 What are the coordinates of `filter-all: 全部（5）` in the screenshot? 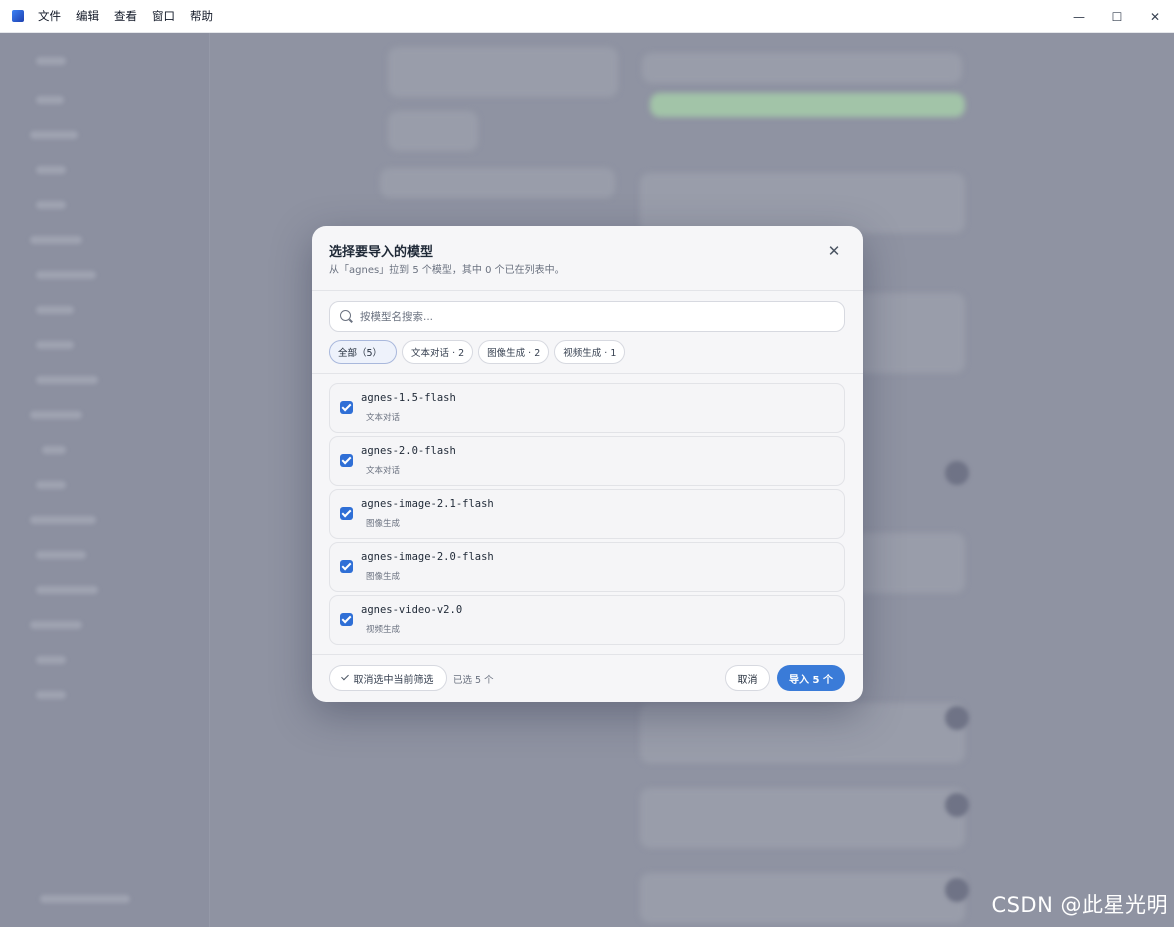 It's located at (363, 352).